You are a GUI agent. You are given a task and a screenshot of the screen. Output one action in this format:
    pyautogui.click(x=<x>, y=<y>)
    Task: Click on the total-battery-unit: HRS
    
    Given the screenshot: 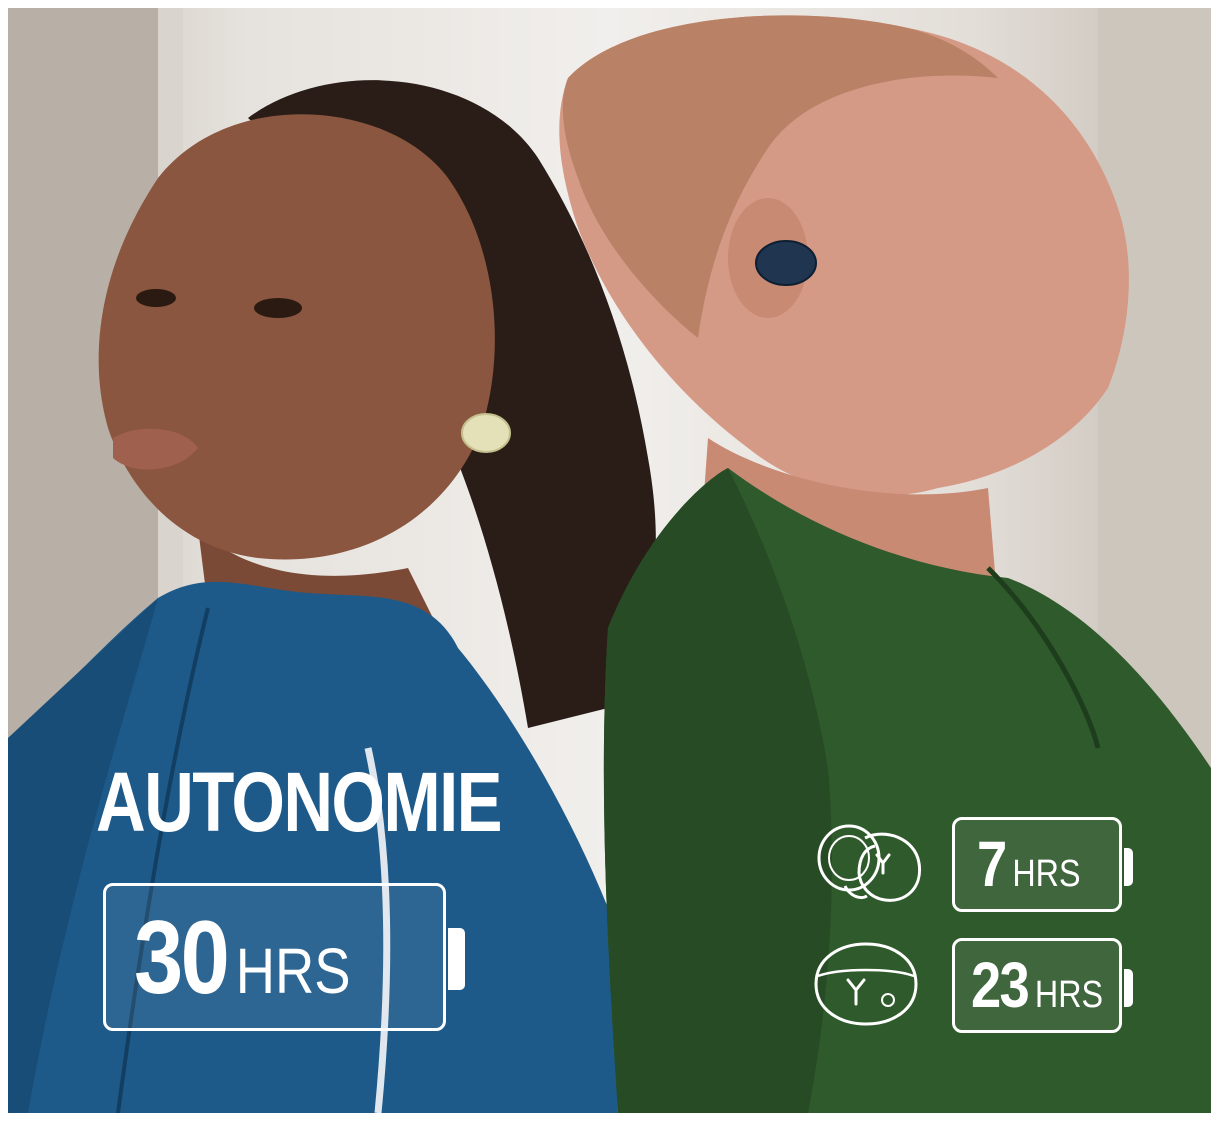 What is the action you would take?
    pyautogui.click(x=293, y=971)
    